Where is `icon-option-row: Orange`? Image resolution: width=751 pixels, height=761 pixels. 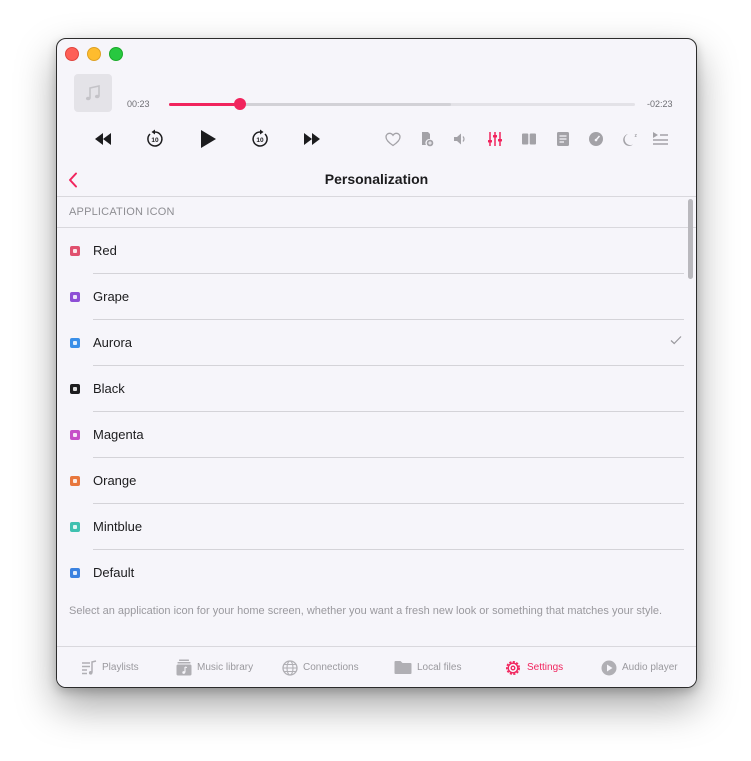 icon-option-row: Orange is located at coordinates (376, 481).